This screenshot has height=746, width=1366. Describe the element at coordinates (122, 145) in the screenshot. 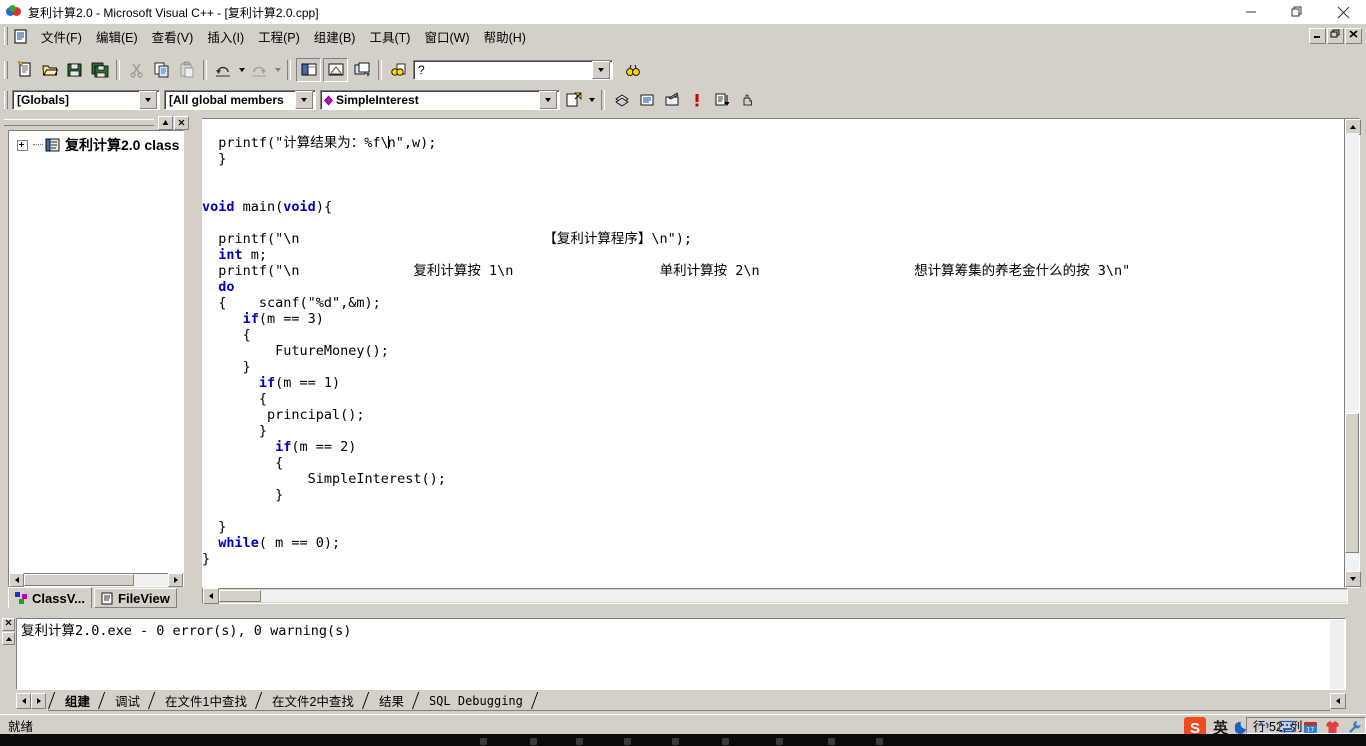

I see `tree-item-label: 复利计算2.0 class` at that location.